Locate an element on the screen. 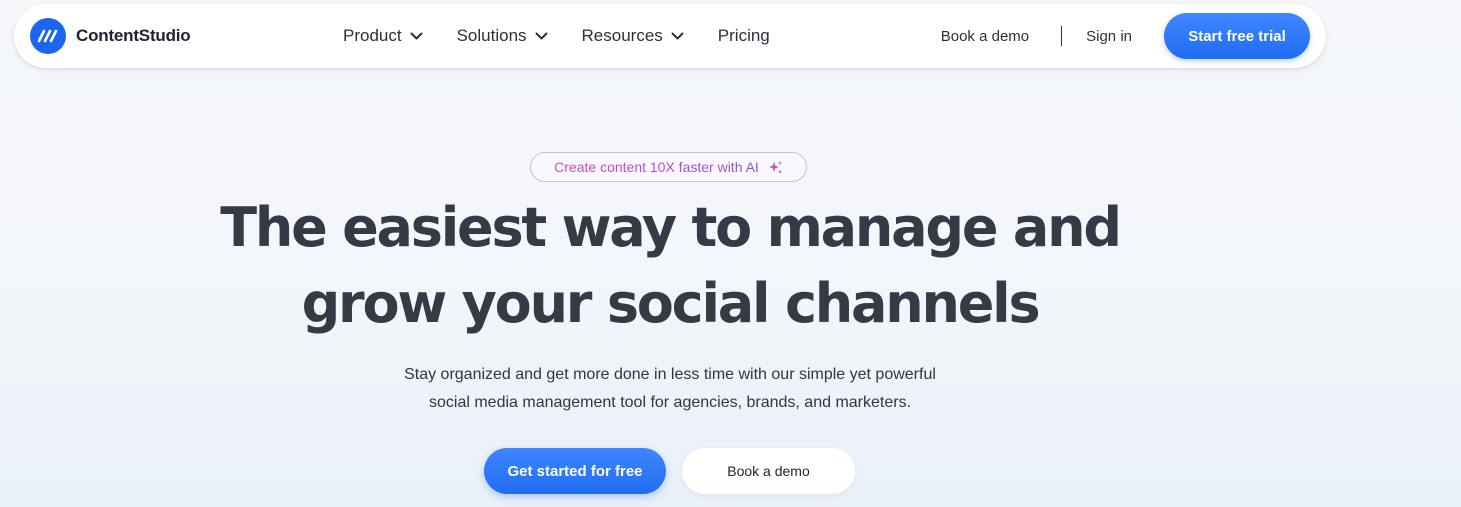 This screenshot has height=507, width=1461. headline-line-2: grow your social channels is located at coordinates (671, 303).